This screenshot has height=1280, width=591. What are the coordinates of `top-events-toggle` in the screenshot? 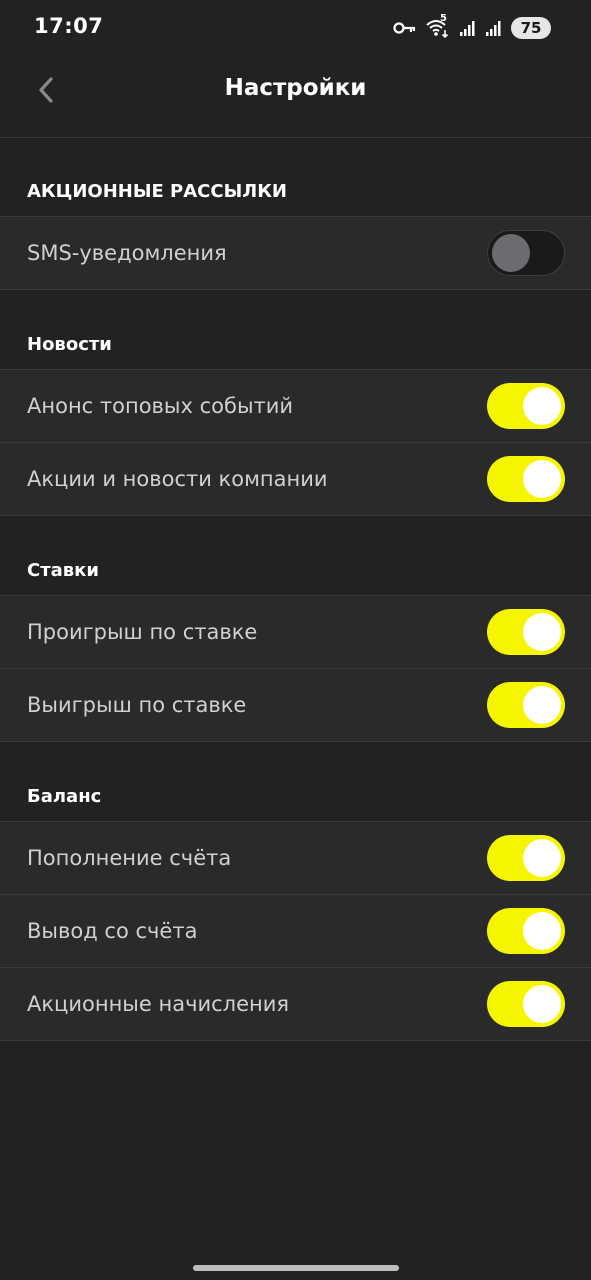 It's located at (526, 406).